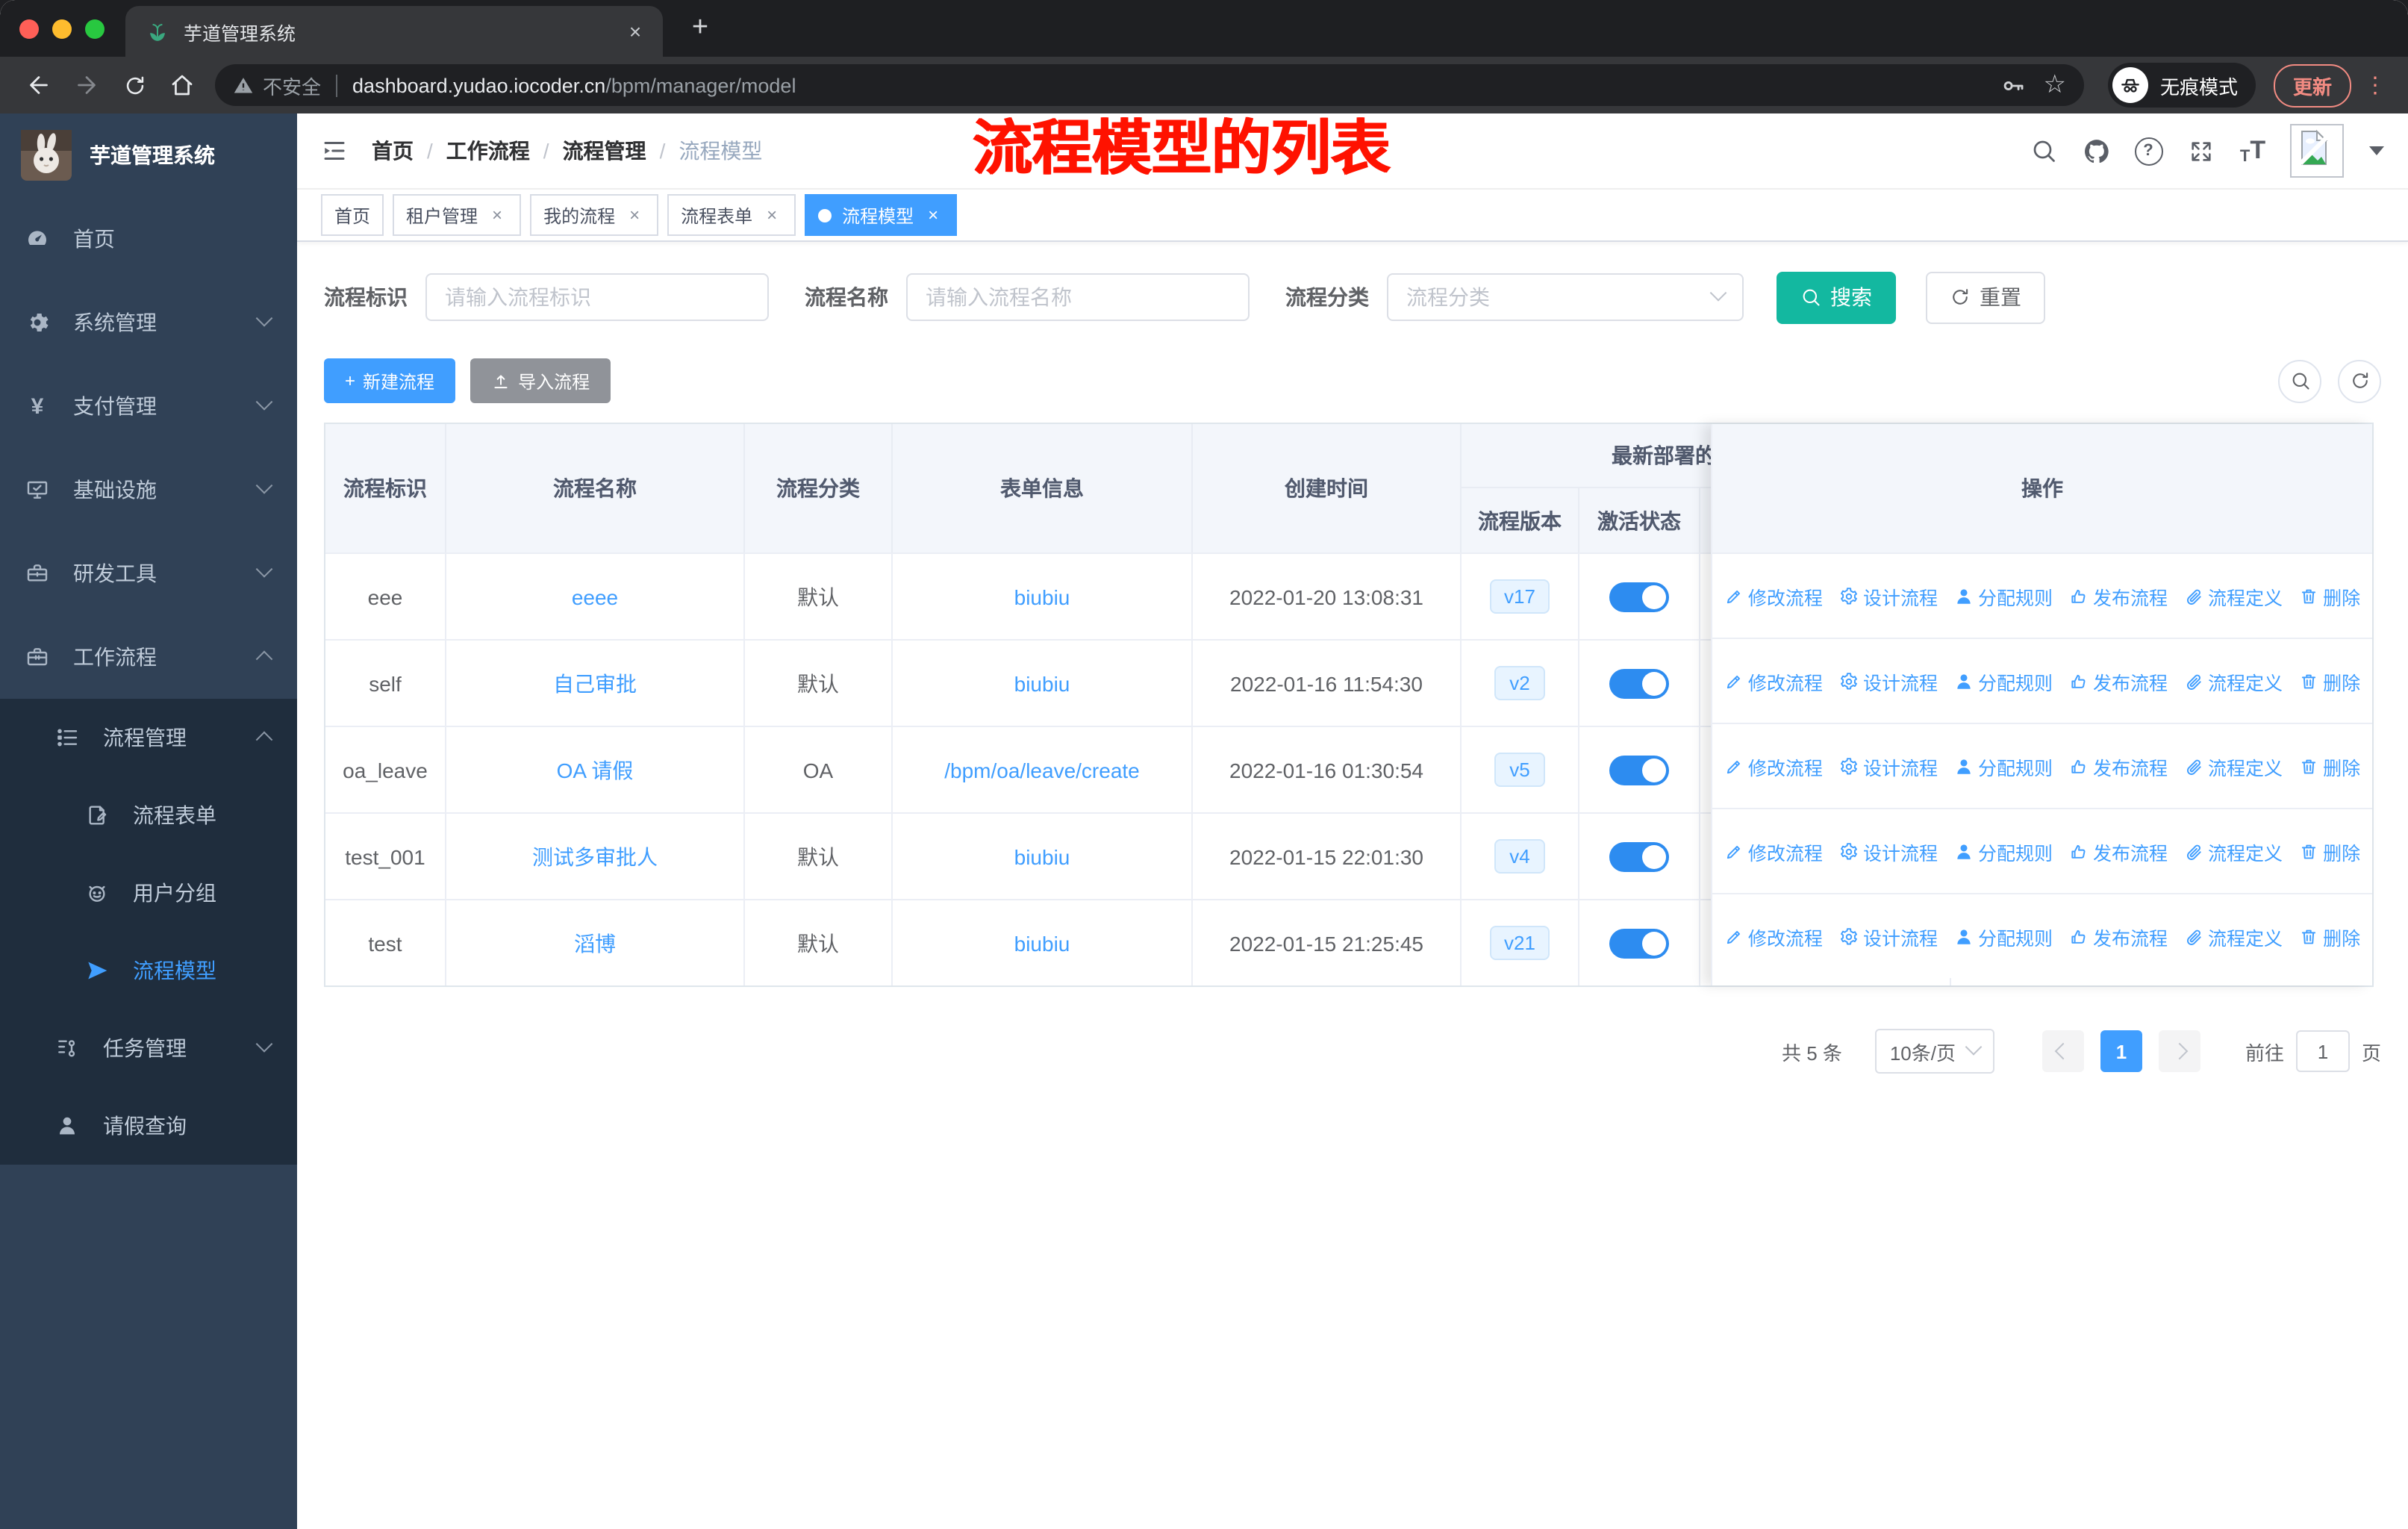 The height and width of the screenshot is (1529, 2408). Describe the element at coordinates (148, 322) in the screenshot. I see `sidebar-item-系统管理: 系统管理` at that location.